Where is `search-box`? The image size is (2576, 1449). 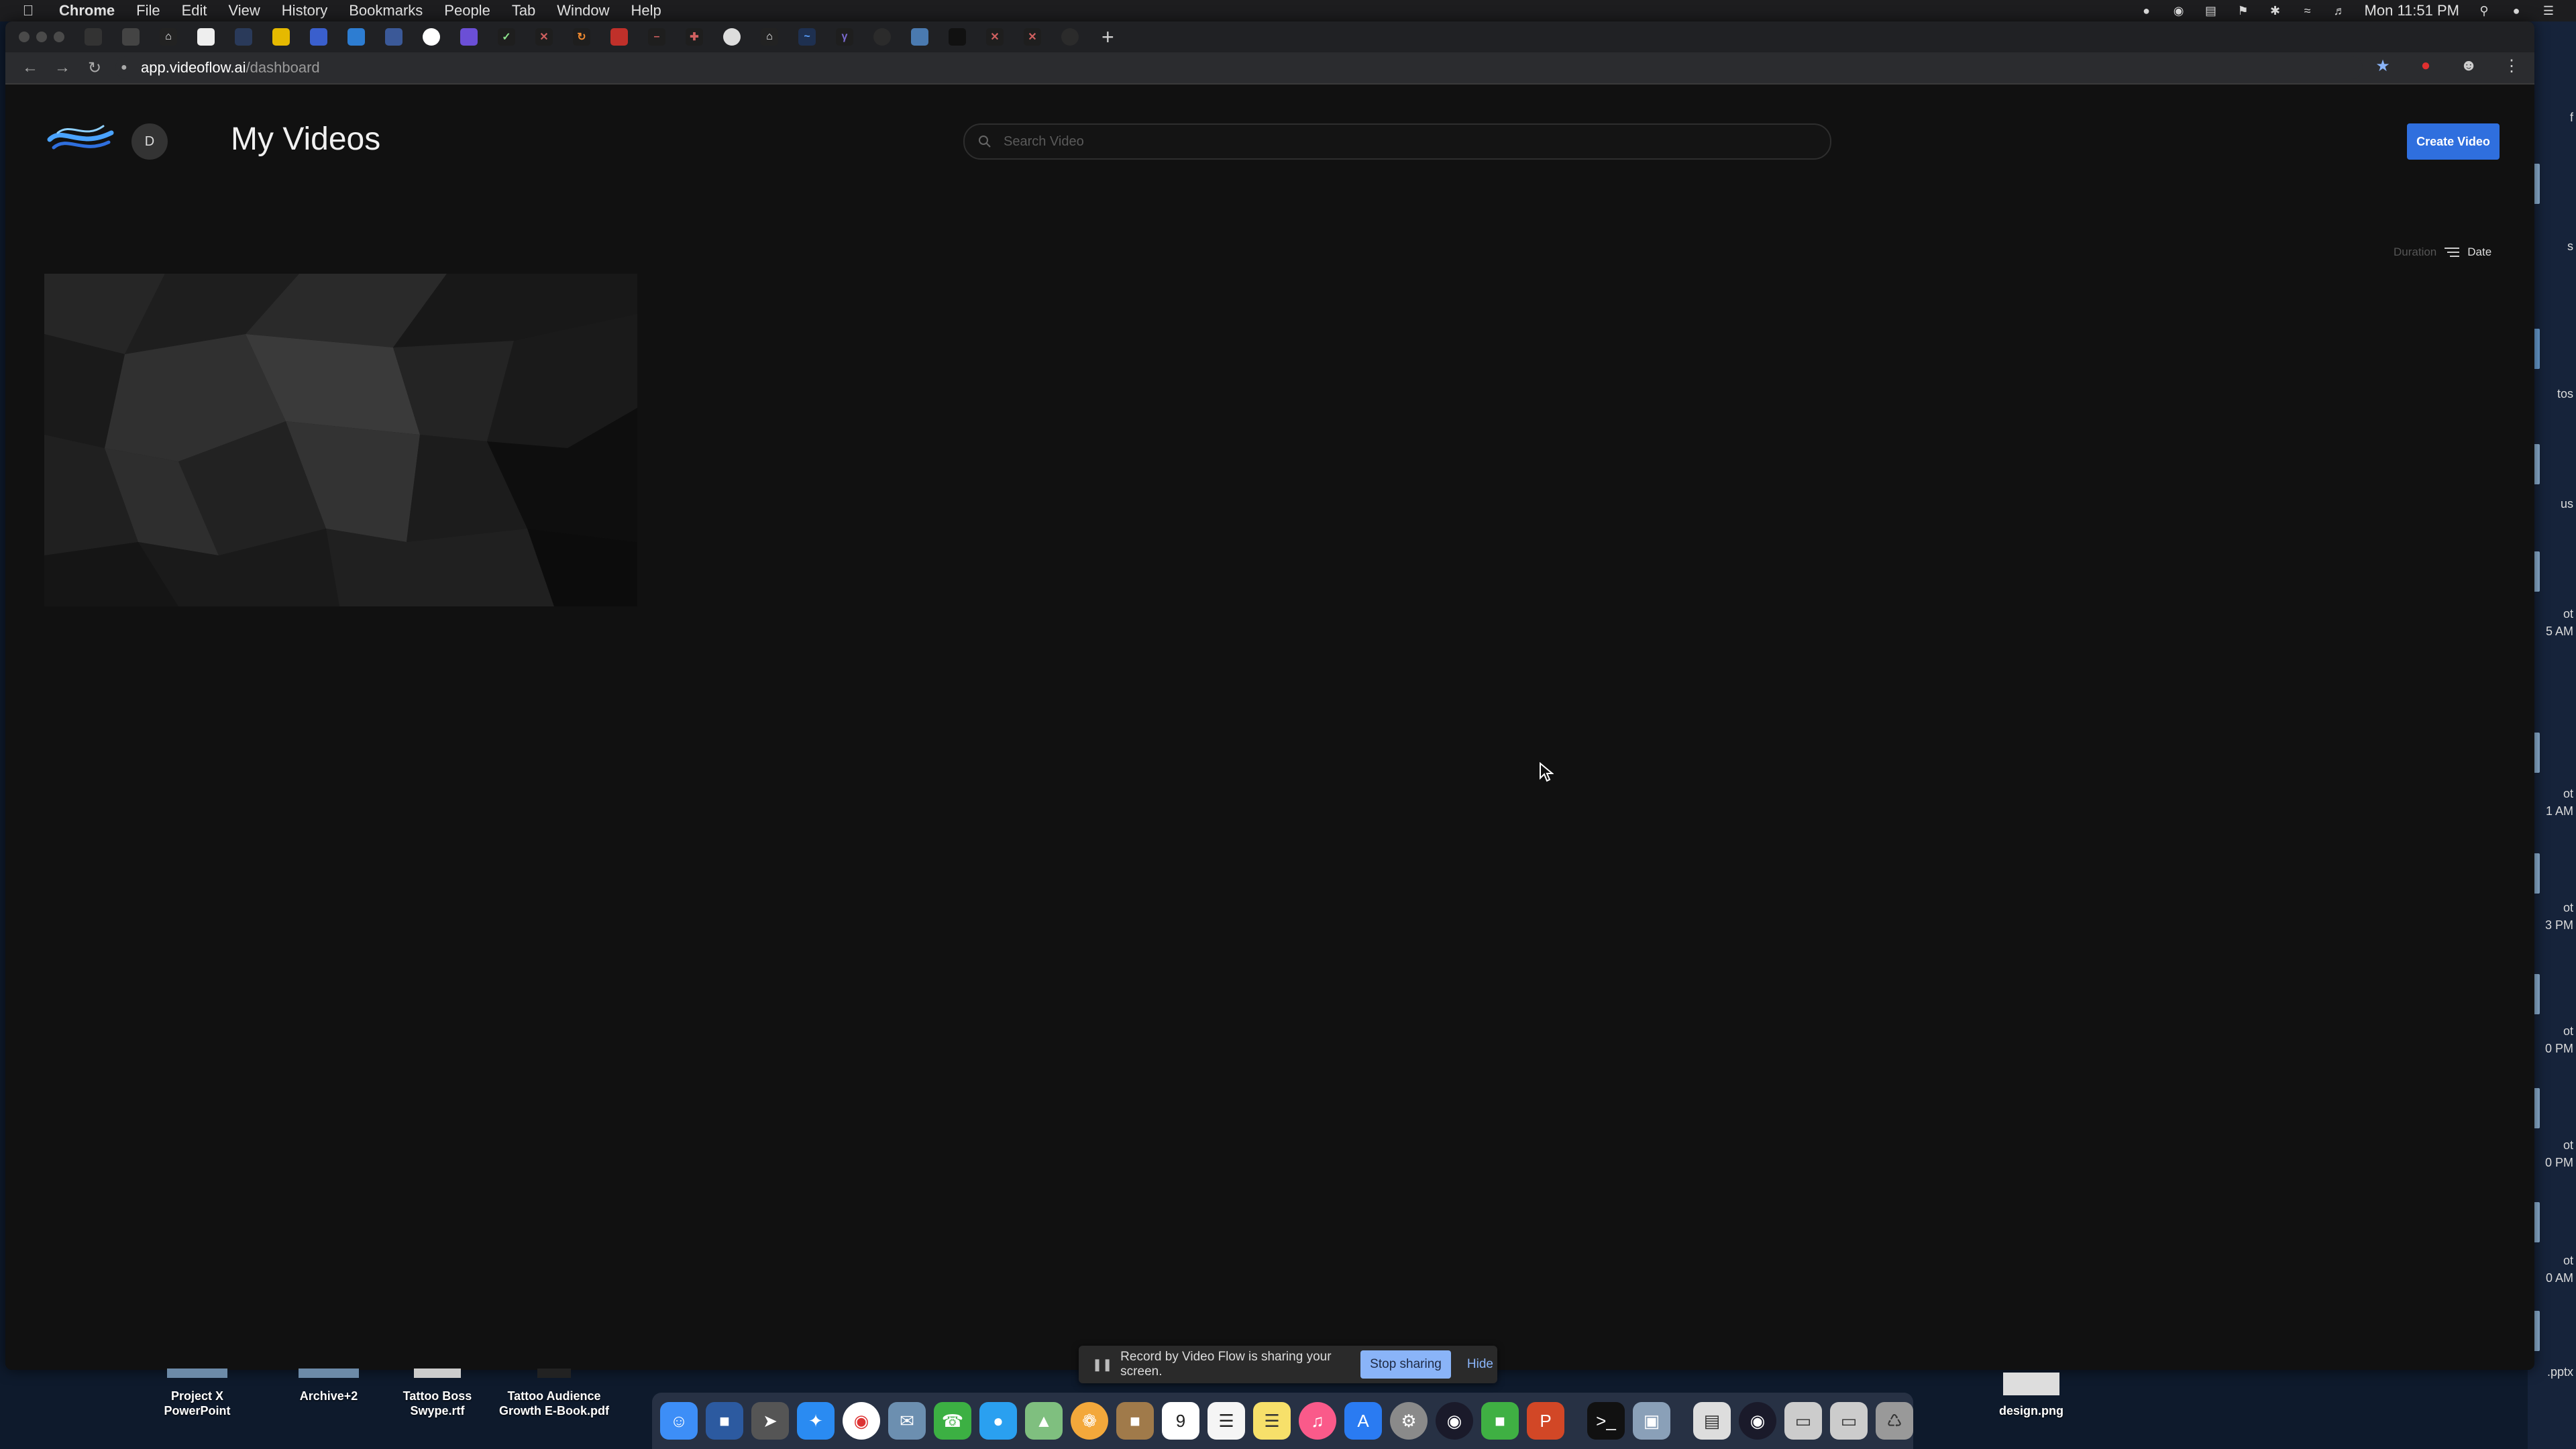
search-box is located at coordinates (1397, 141).